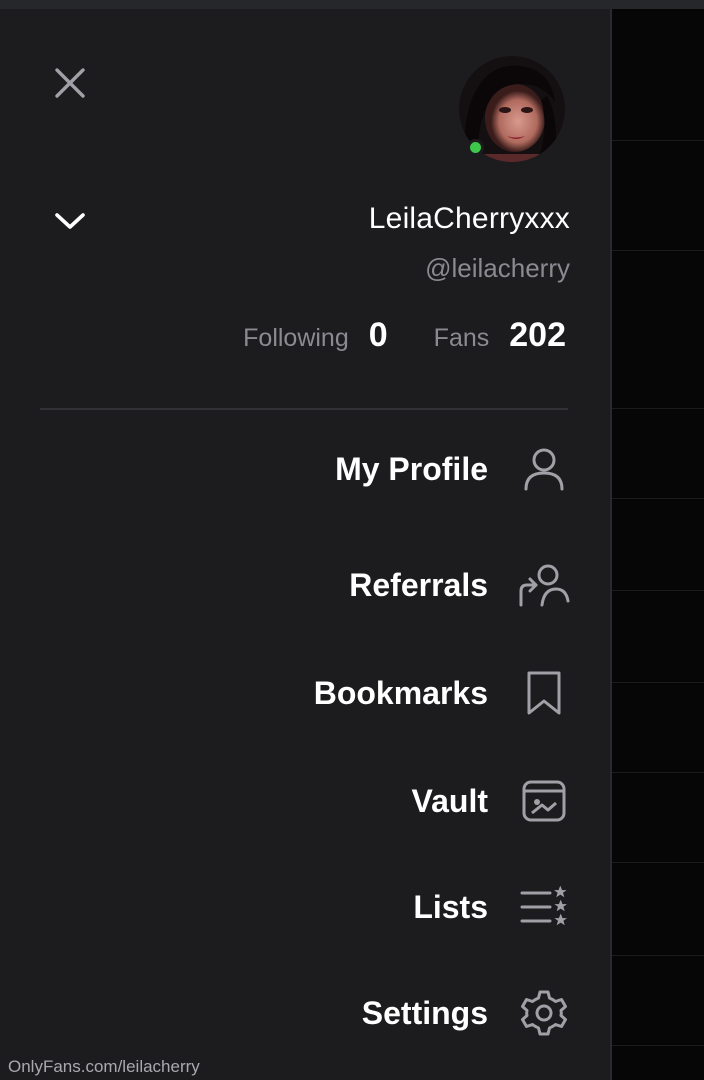  I want to click on username-handle: @leilacherry, so click(497, 268).